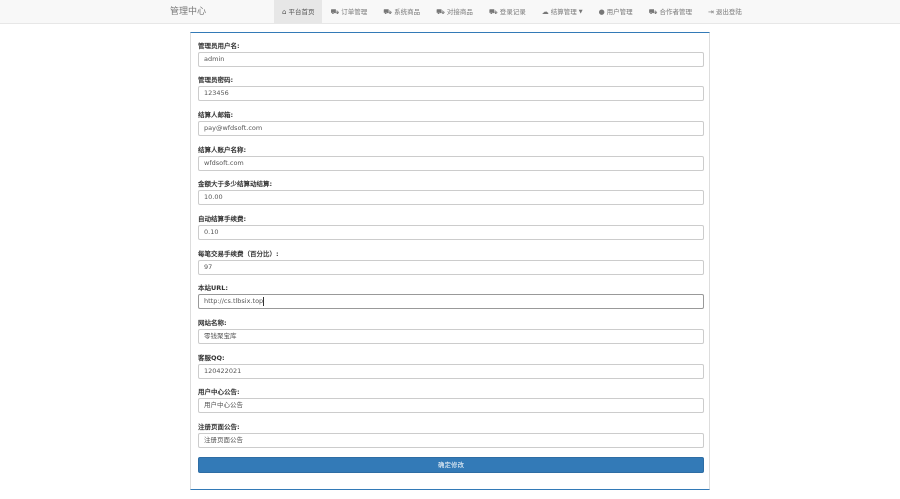 Image resolution: width=900 pixels, height=499 pixels. I want to click on nav-item-system-products: ⛟ 系统商品, so click(401, 12).